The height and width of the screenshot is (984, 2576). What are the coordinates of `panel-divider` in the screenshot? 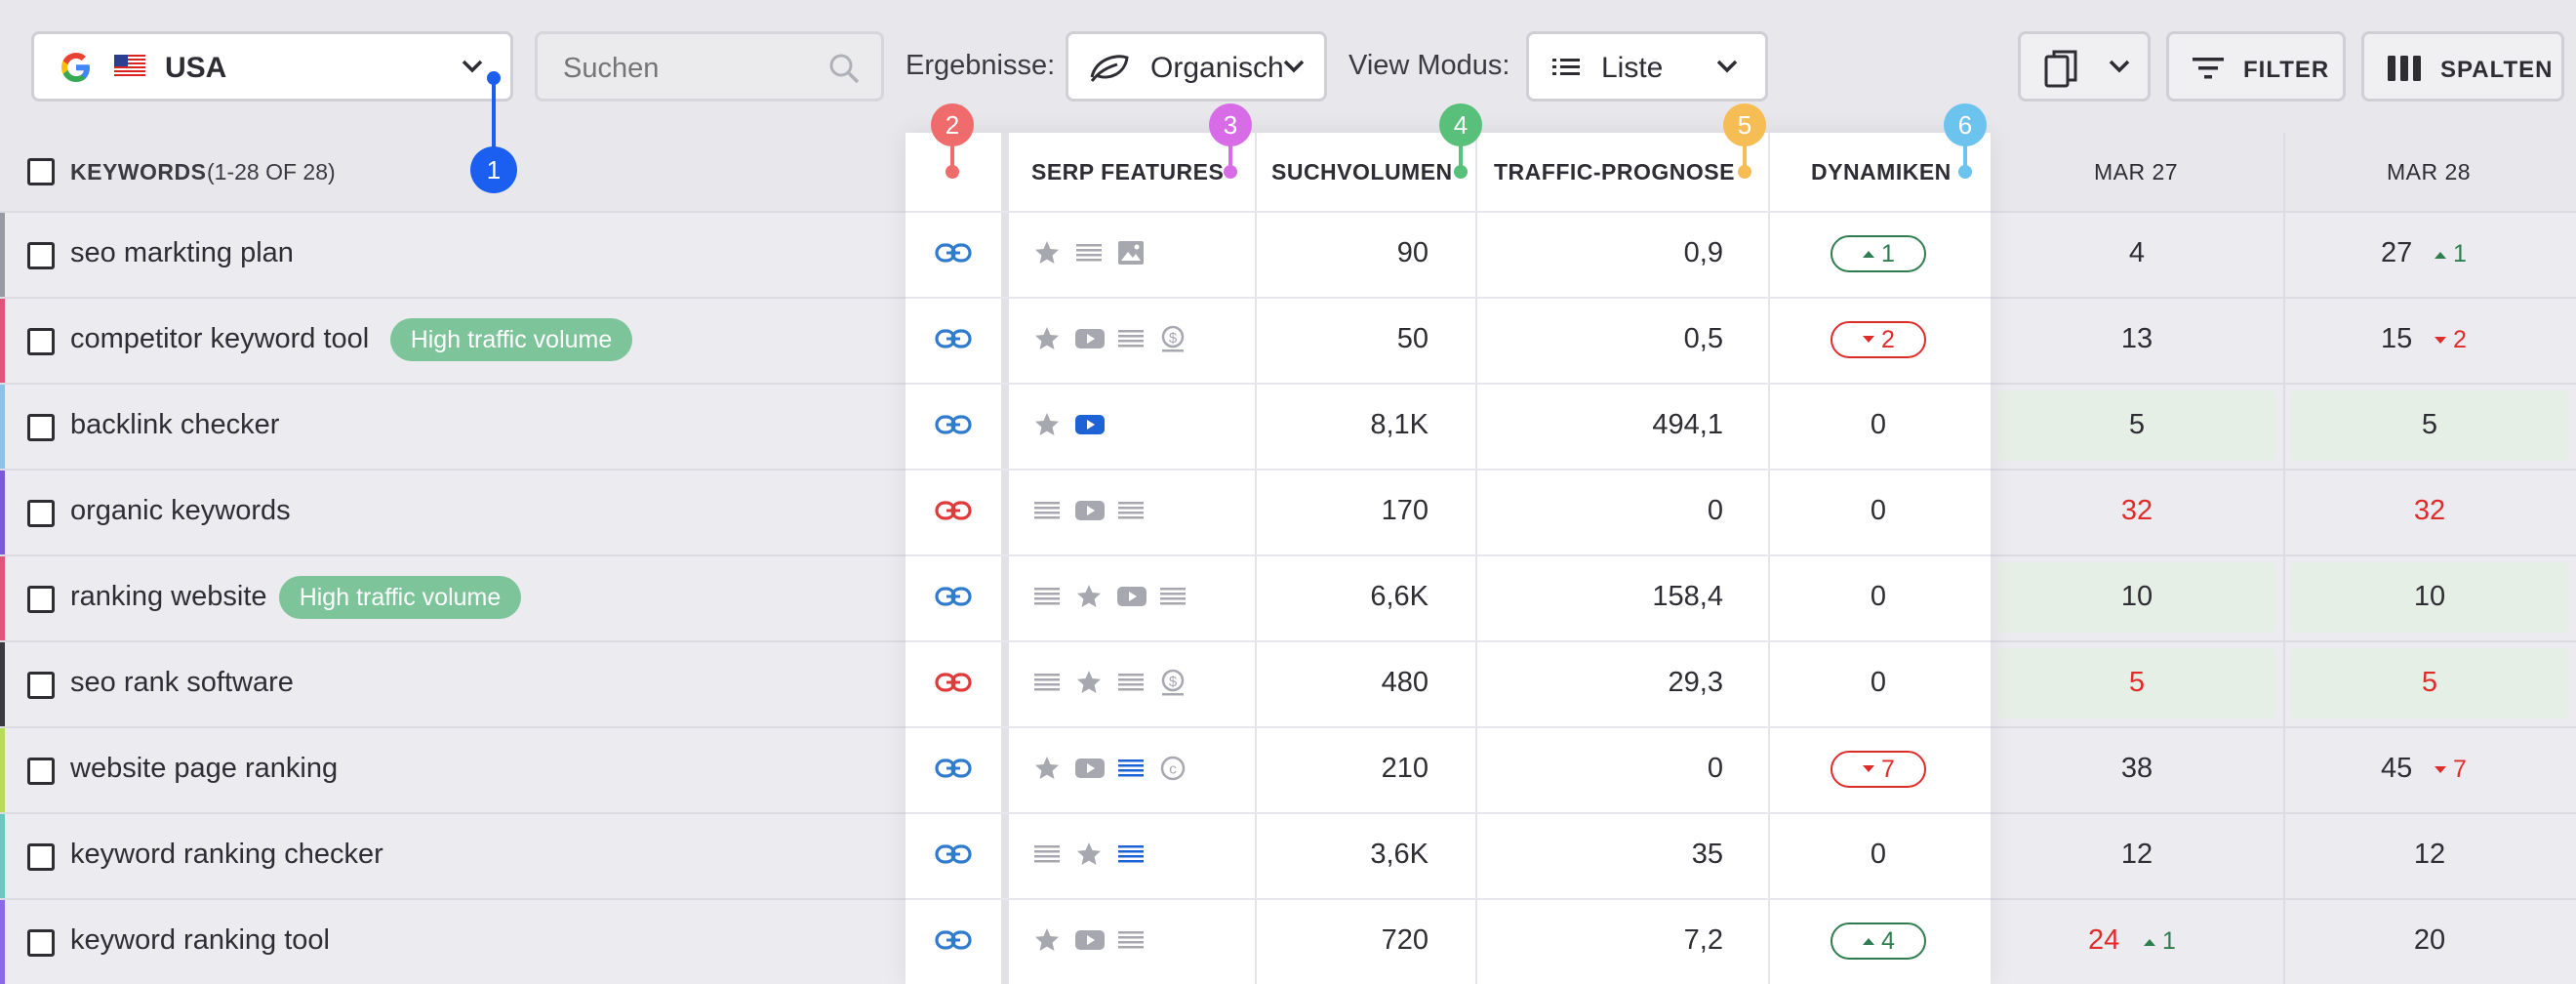 It's located at (1005, 558).